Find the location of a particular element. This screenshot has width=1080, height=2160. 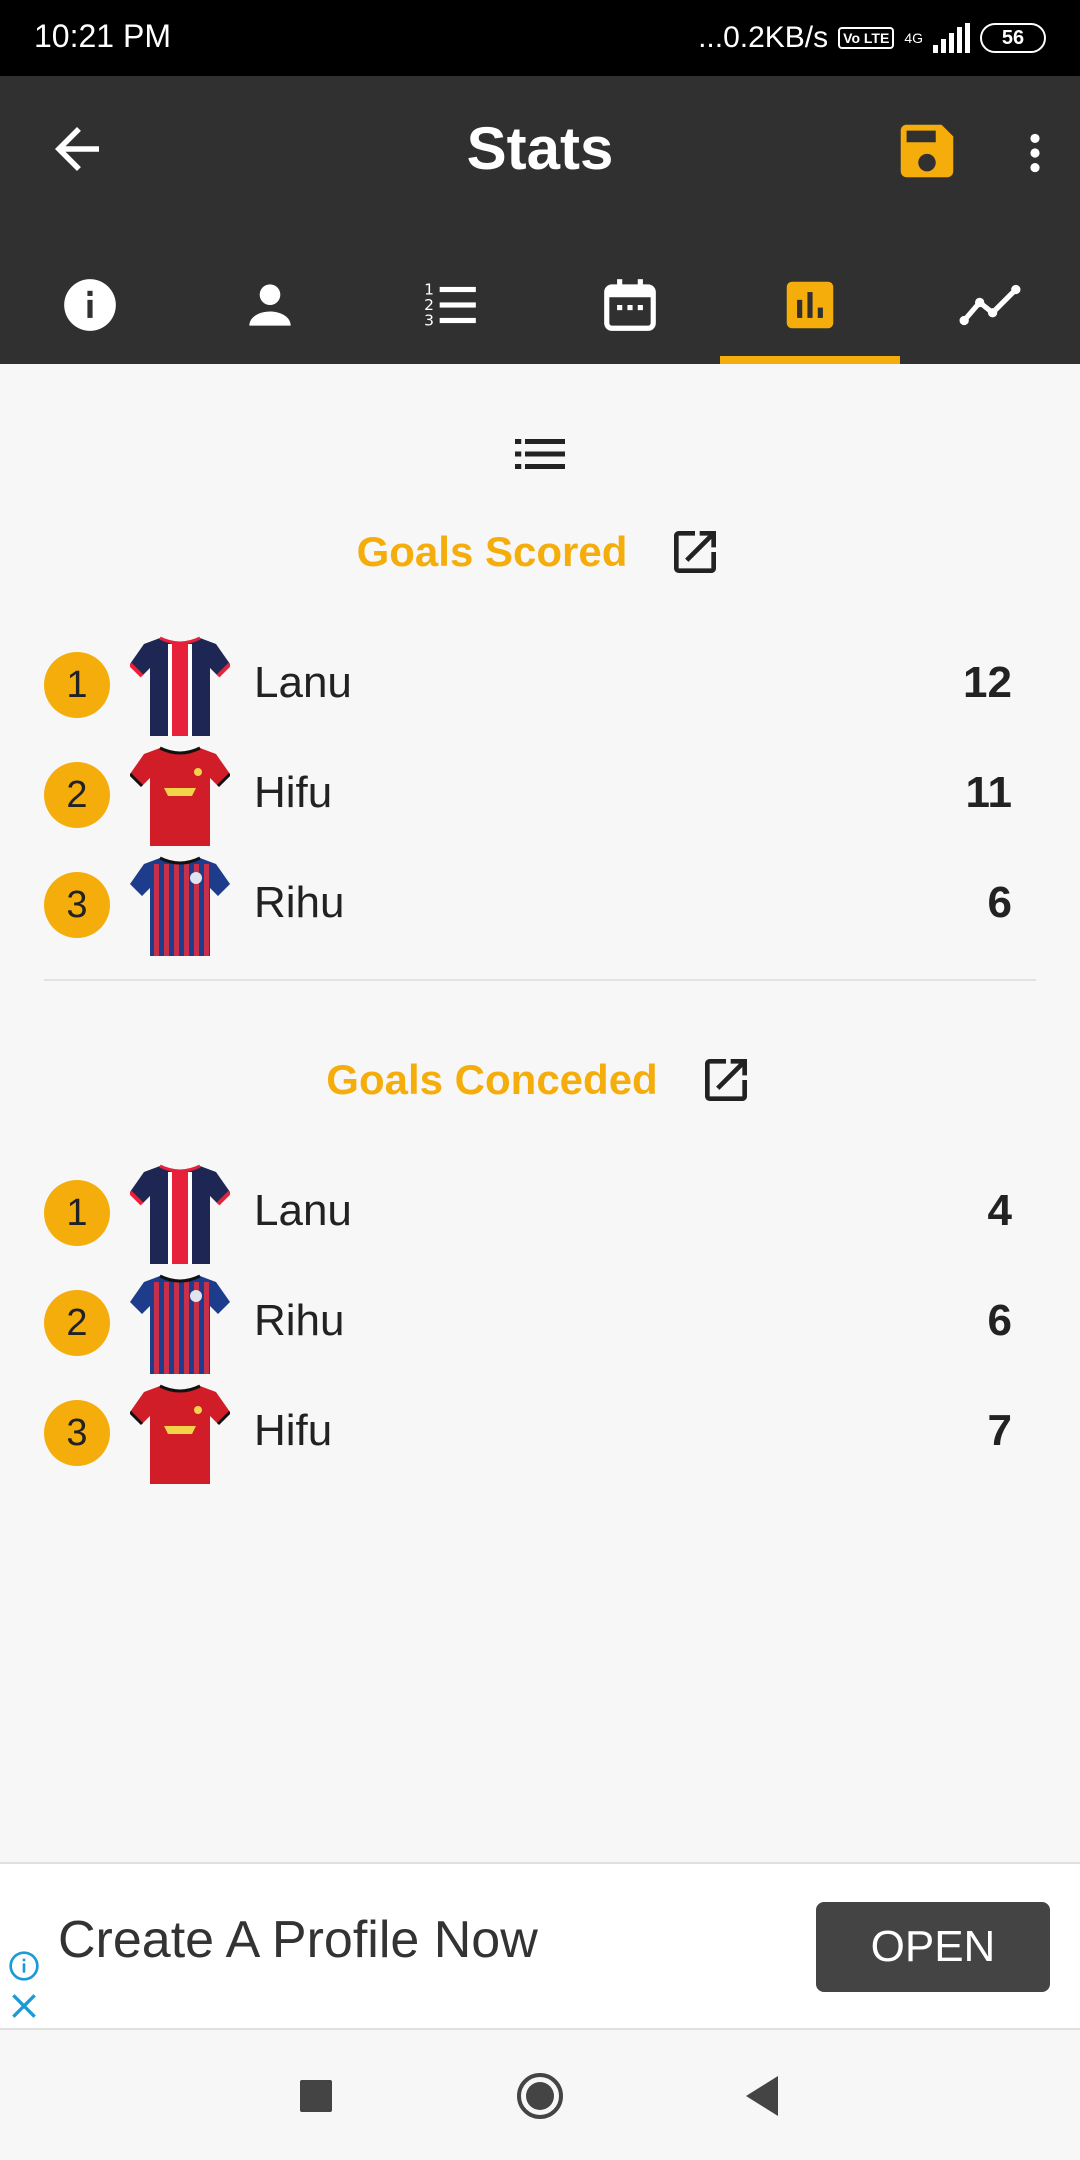

network-type: 4G is located at coordinates (913, 38).